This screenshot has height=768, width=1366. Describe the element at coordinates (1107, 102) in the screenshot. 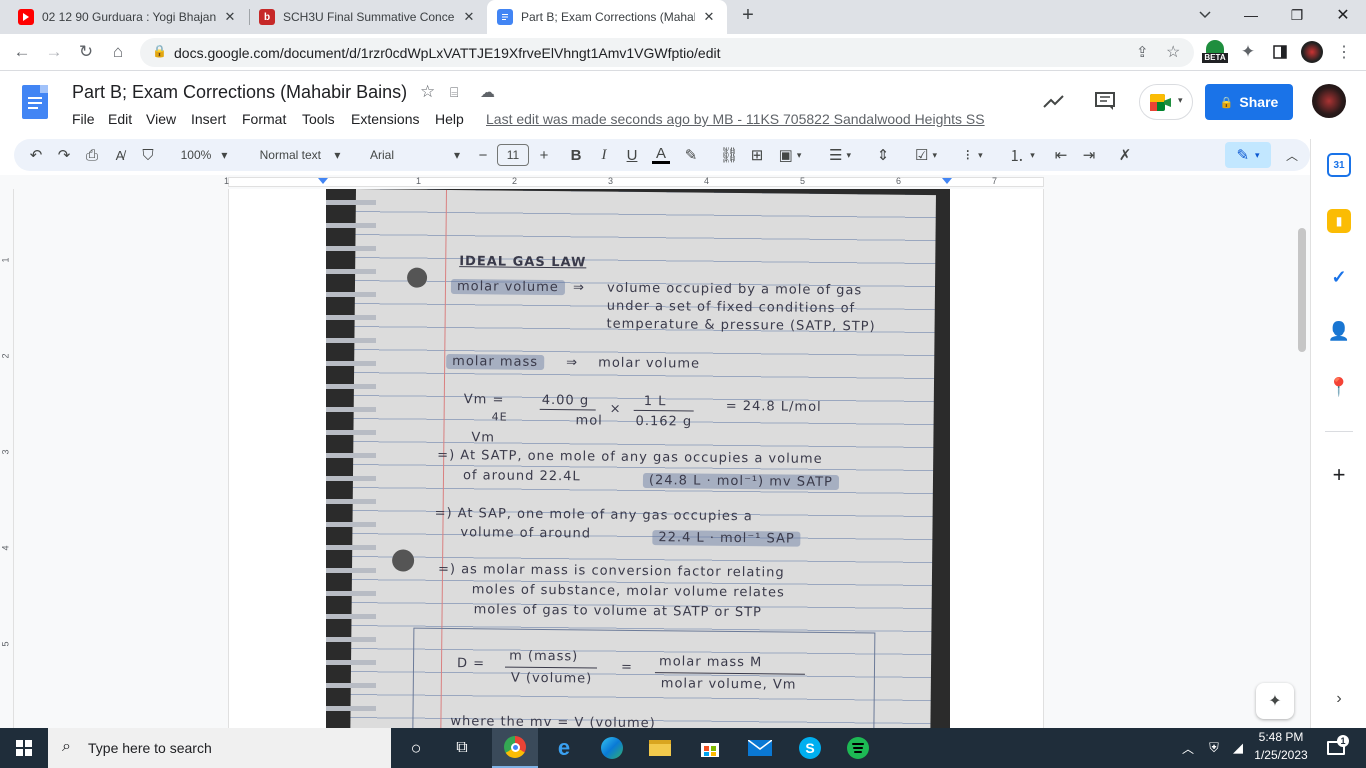

I see `comments-icon` at that location.